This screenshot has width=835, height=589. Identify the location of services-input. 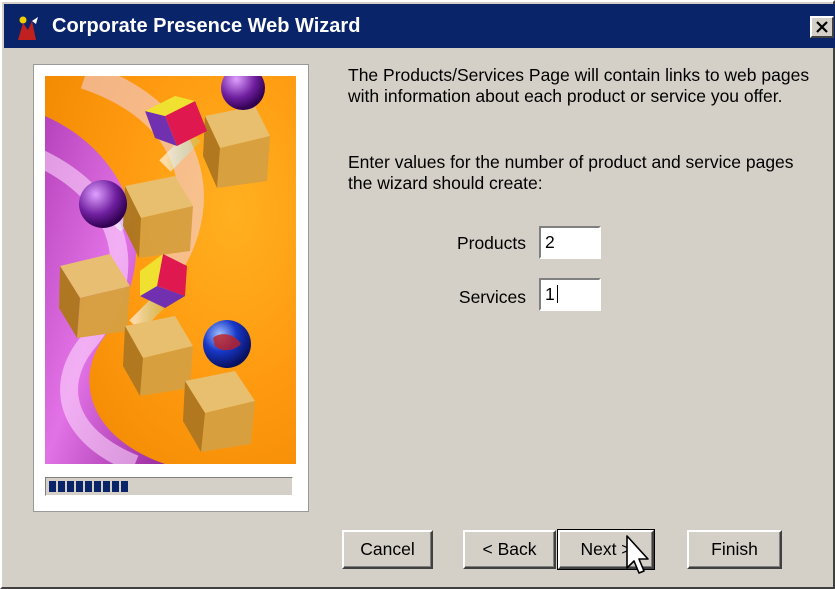
(570, 294).